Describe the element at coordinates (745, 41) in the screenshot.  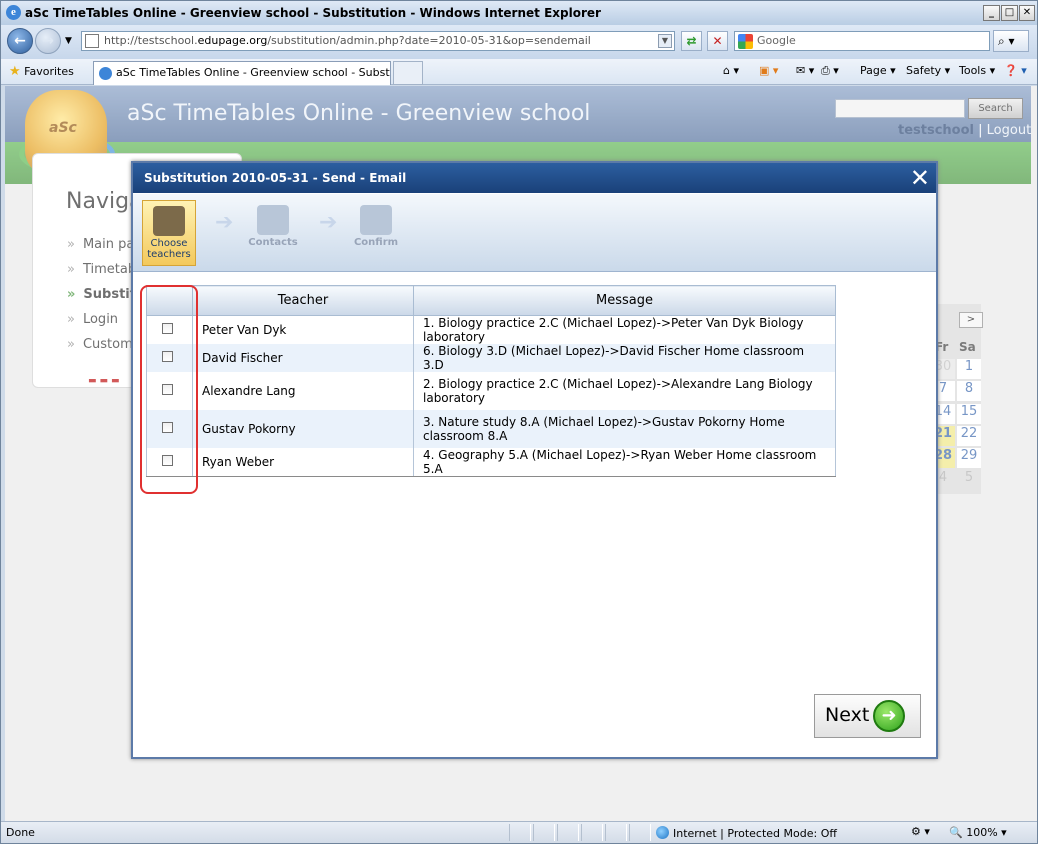
I see `google-icon` at that location.